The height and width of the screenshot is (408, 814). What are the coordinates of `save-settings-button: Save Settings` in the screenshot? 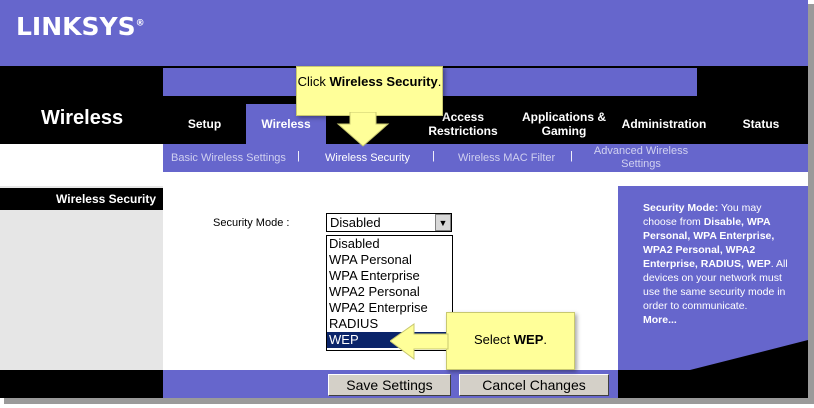 It's located at (389, 385).